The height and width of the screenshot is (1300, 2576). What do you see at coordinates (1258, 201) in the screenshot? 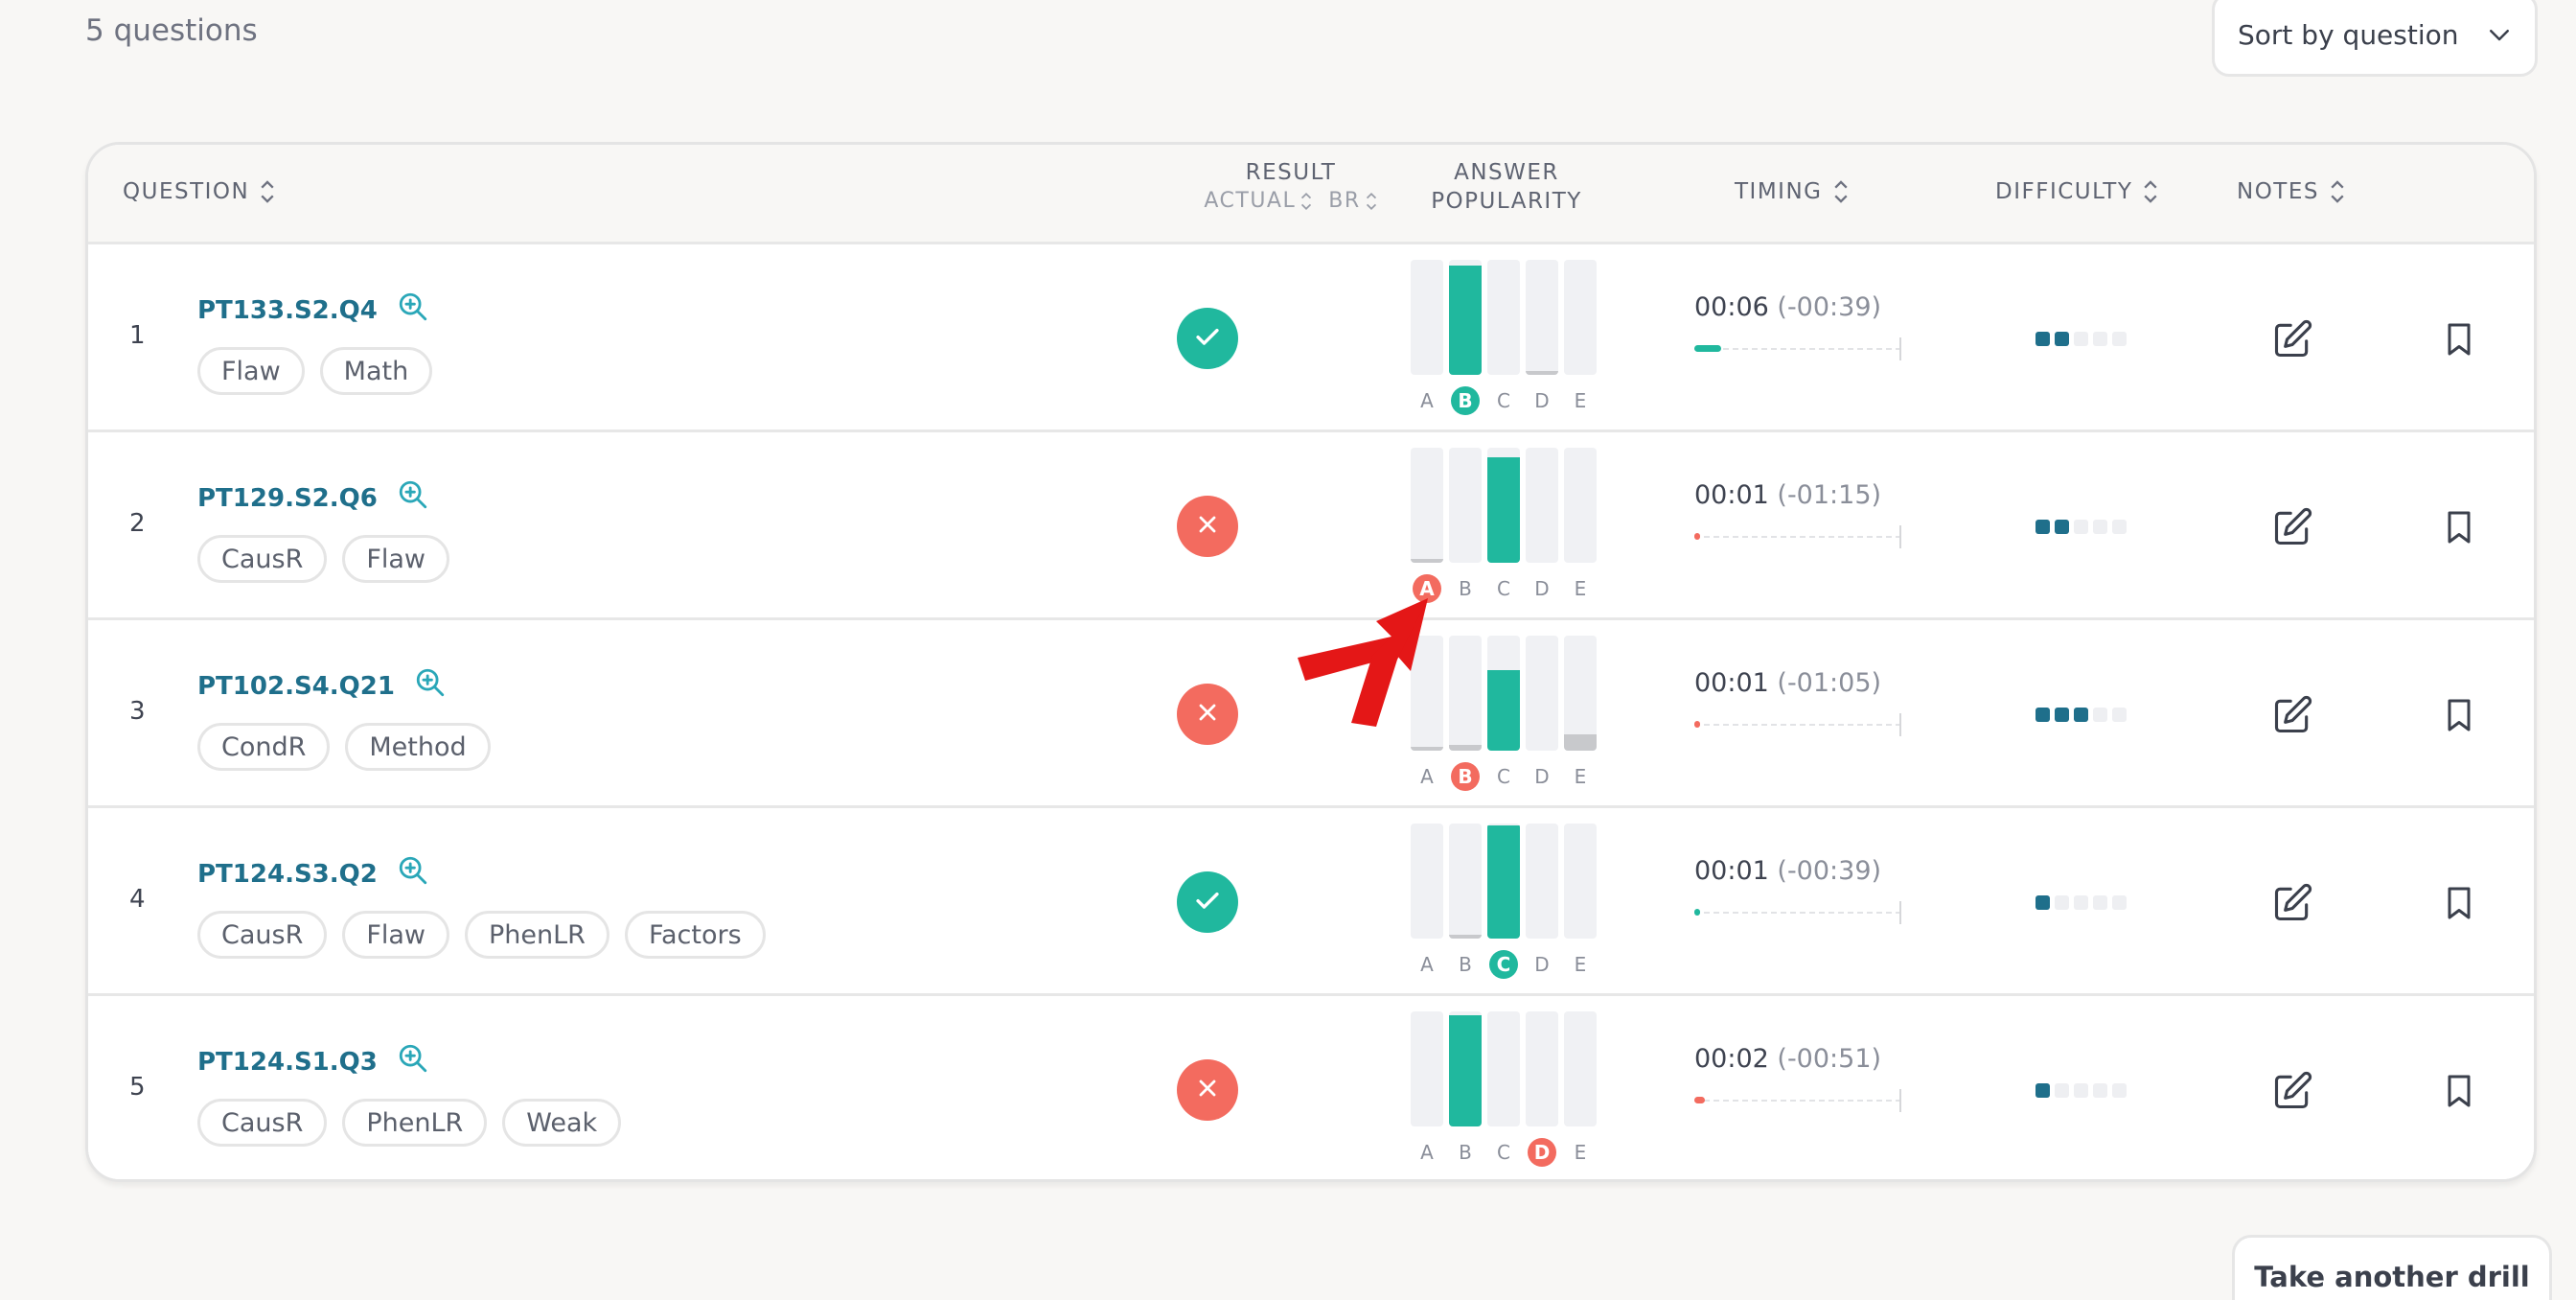
I see `sort-actual: ACTUAL` at bounding box center [1258, 201].